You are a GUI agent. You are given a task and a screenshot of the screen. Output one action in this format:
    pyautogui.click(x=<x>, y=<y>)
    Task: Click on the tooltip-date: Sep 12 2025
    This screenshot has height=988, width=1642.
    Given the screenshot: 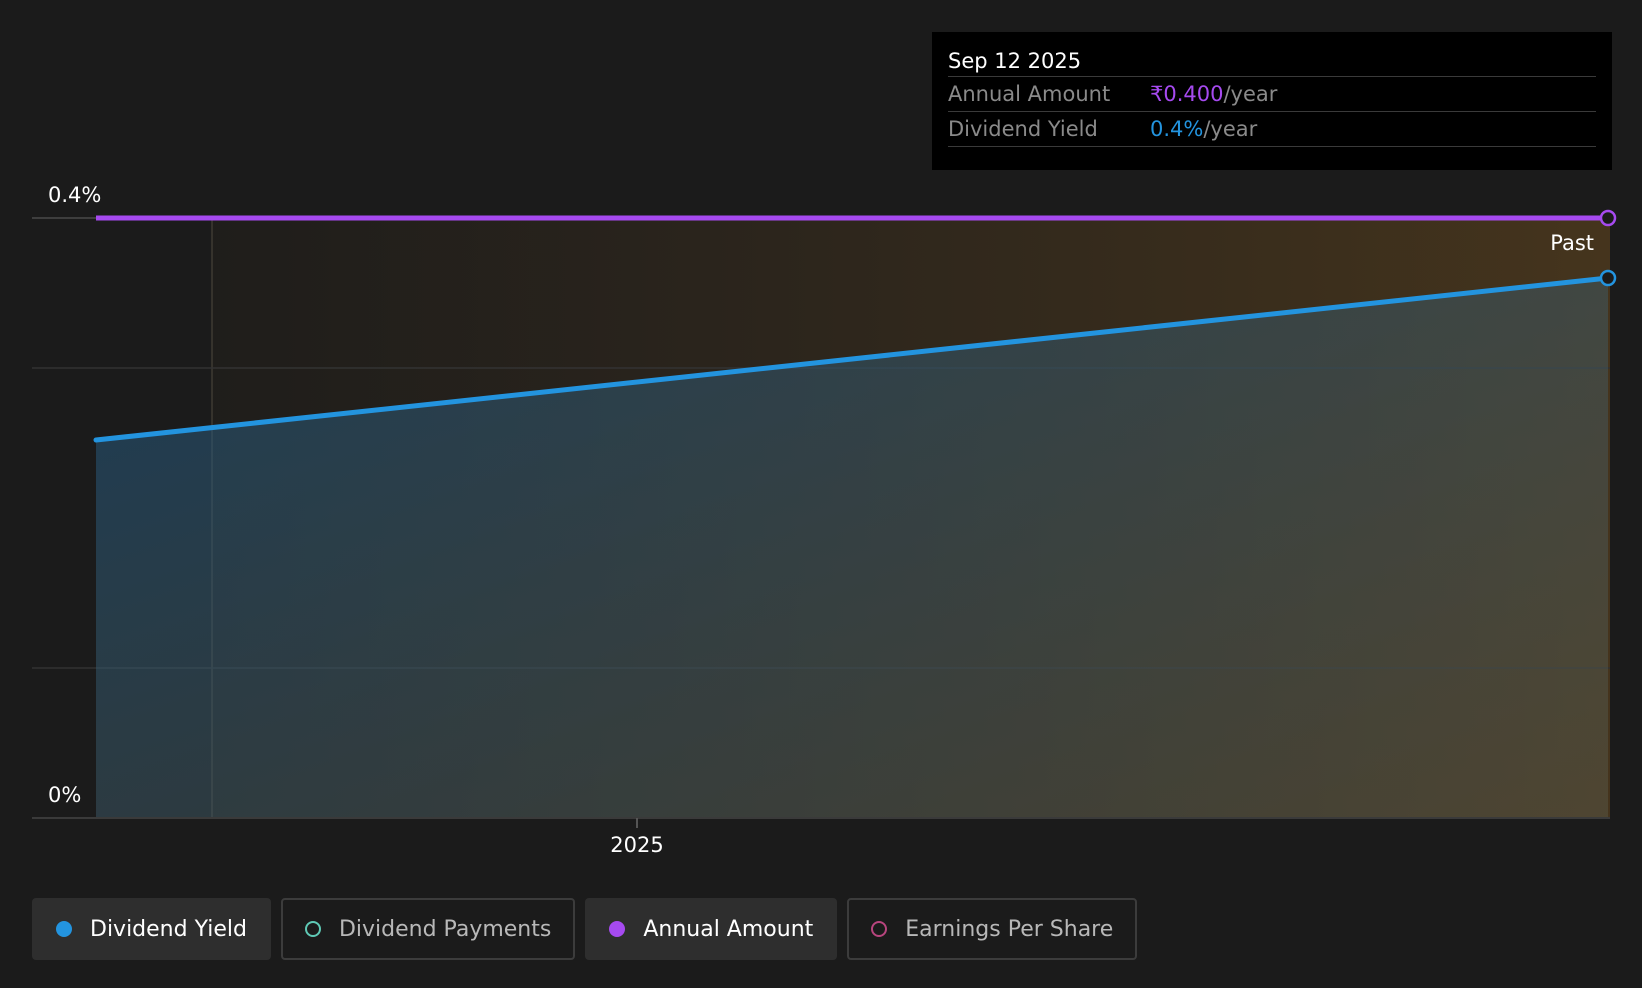 What is the action you would take?
    pyautogui.click(x=1272, y=61)
    